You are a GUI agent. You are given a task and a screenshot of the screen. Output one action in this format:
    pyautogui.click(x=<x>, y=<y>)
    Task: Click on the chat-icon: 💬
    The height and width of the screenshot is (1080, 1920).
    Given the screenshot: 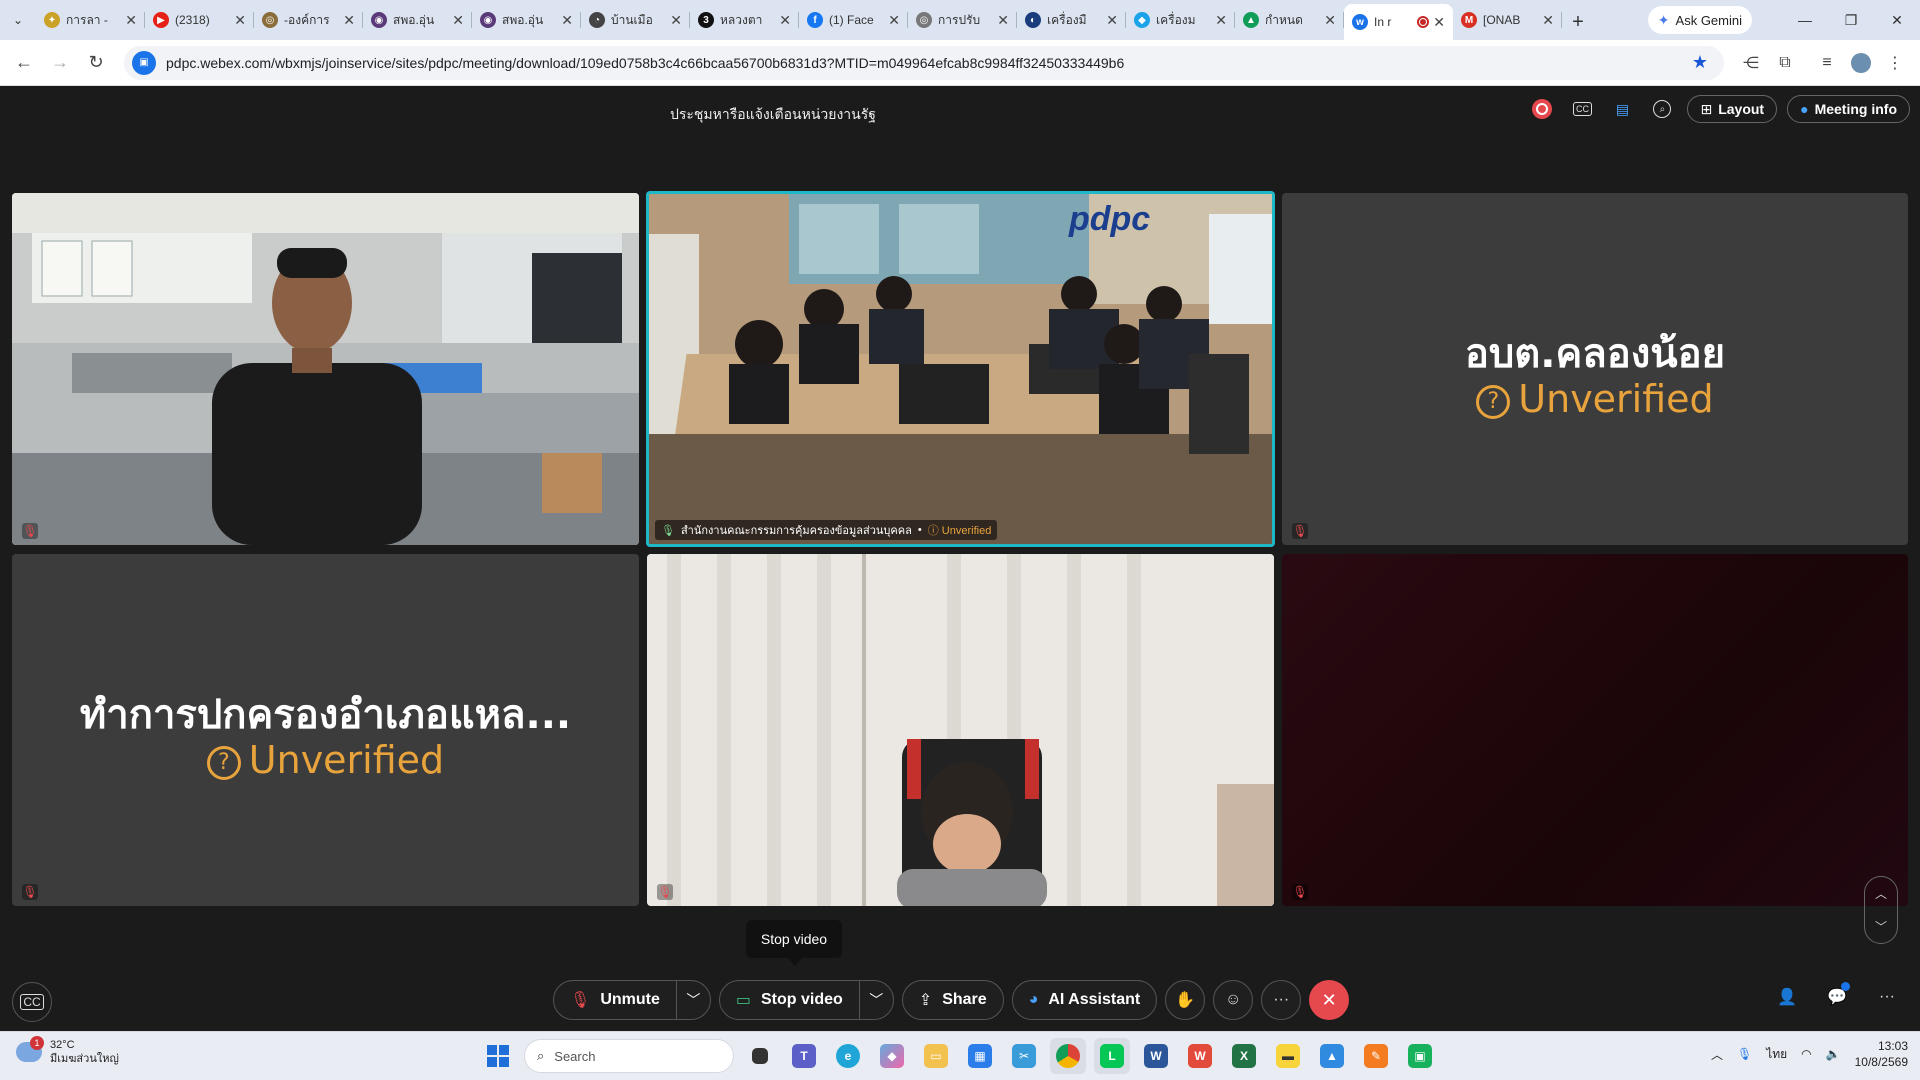 What is the action you would take?
    pyautogui.click(x=1837, y=997)
    